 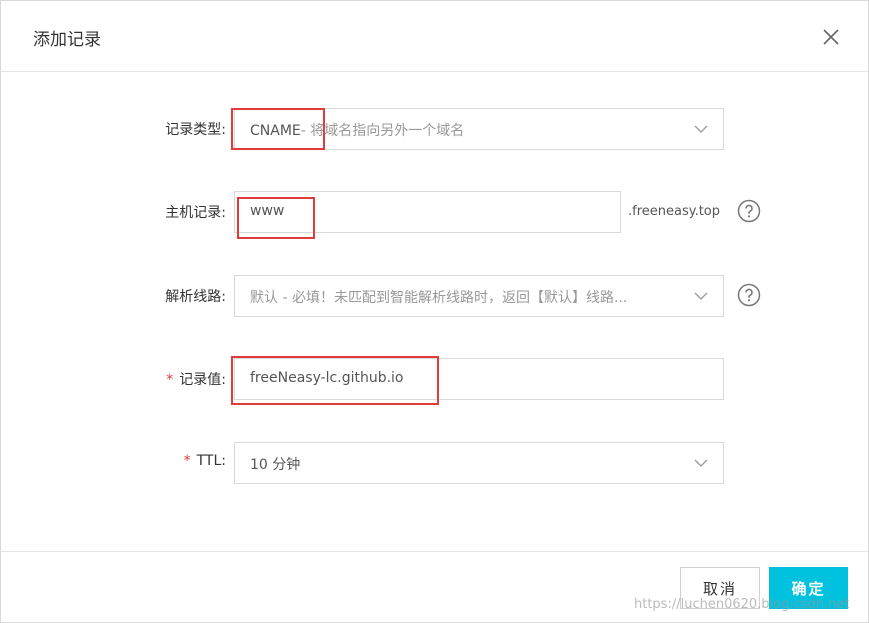 I want to click on ttl-row: * TTL: 10 分钟, so click(x=434, y=463).